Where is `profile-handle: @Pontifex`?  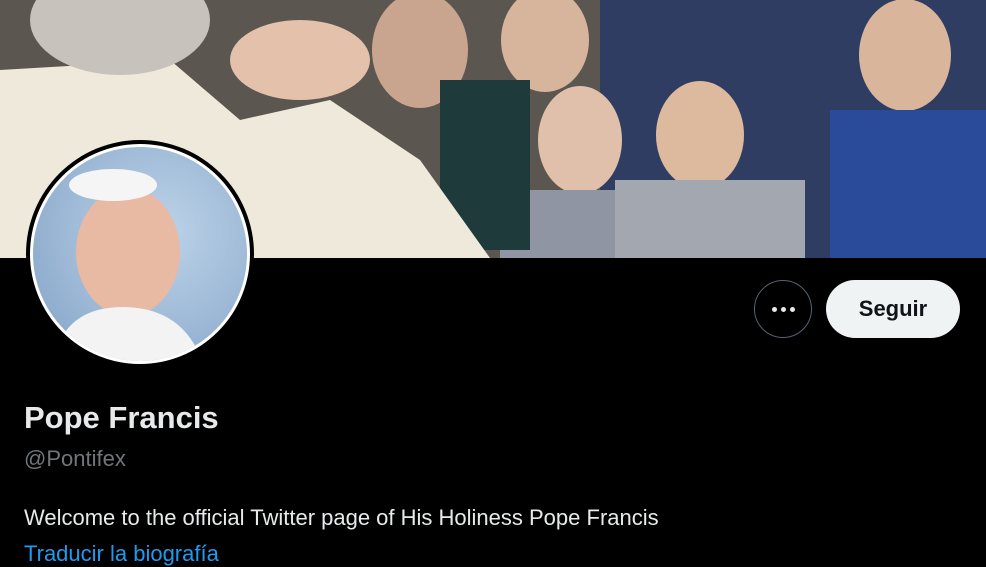
profile-handle: @Pontifex is located at coordinates (75, 458).